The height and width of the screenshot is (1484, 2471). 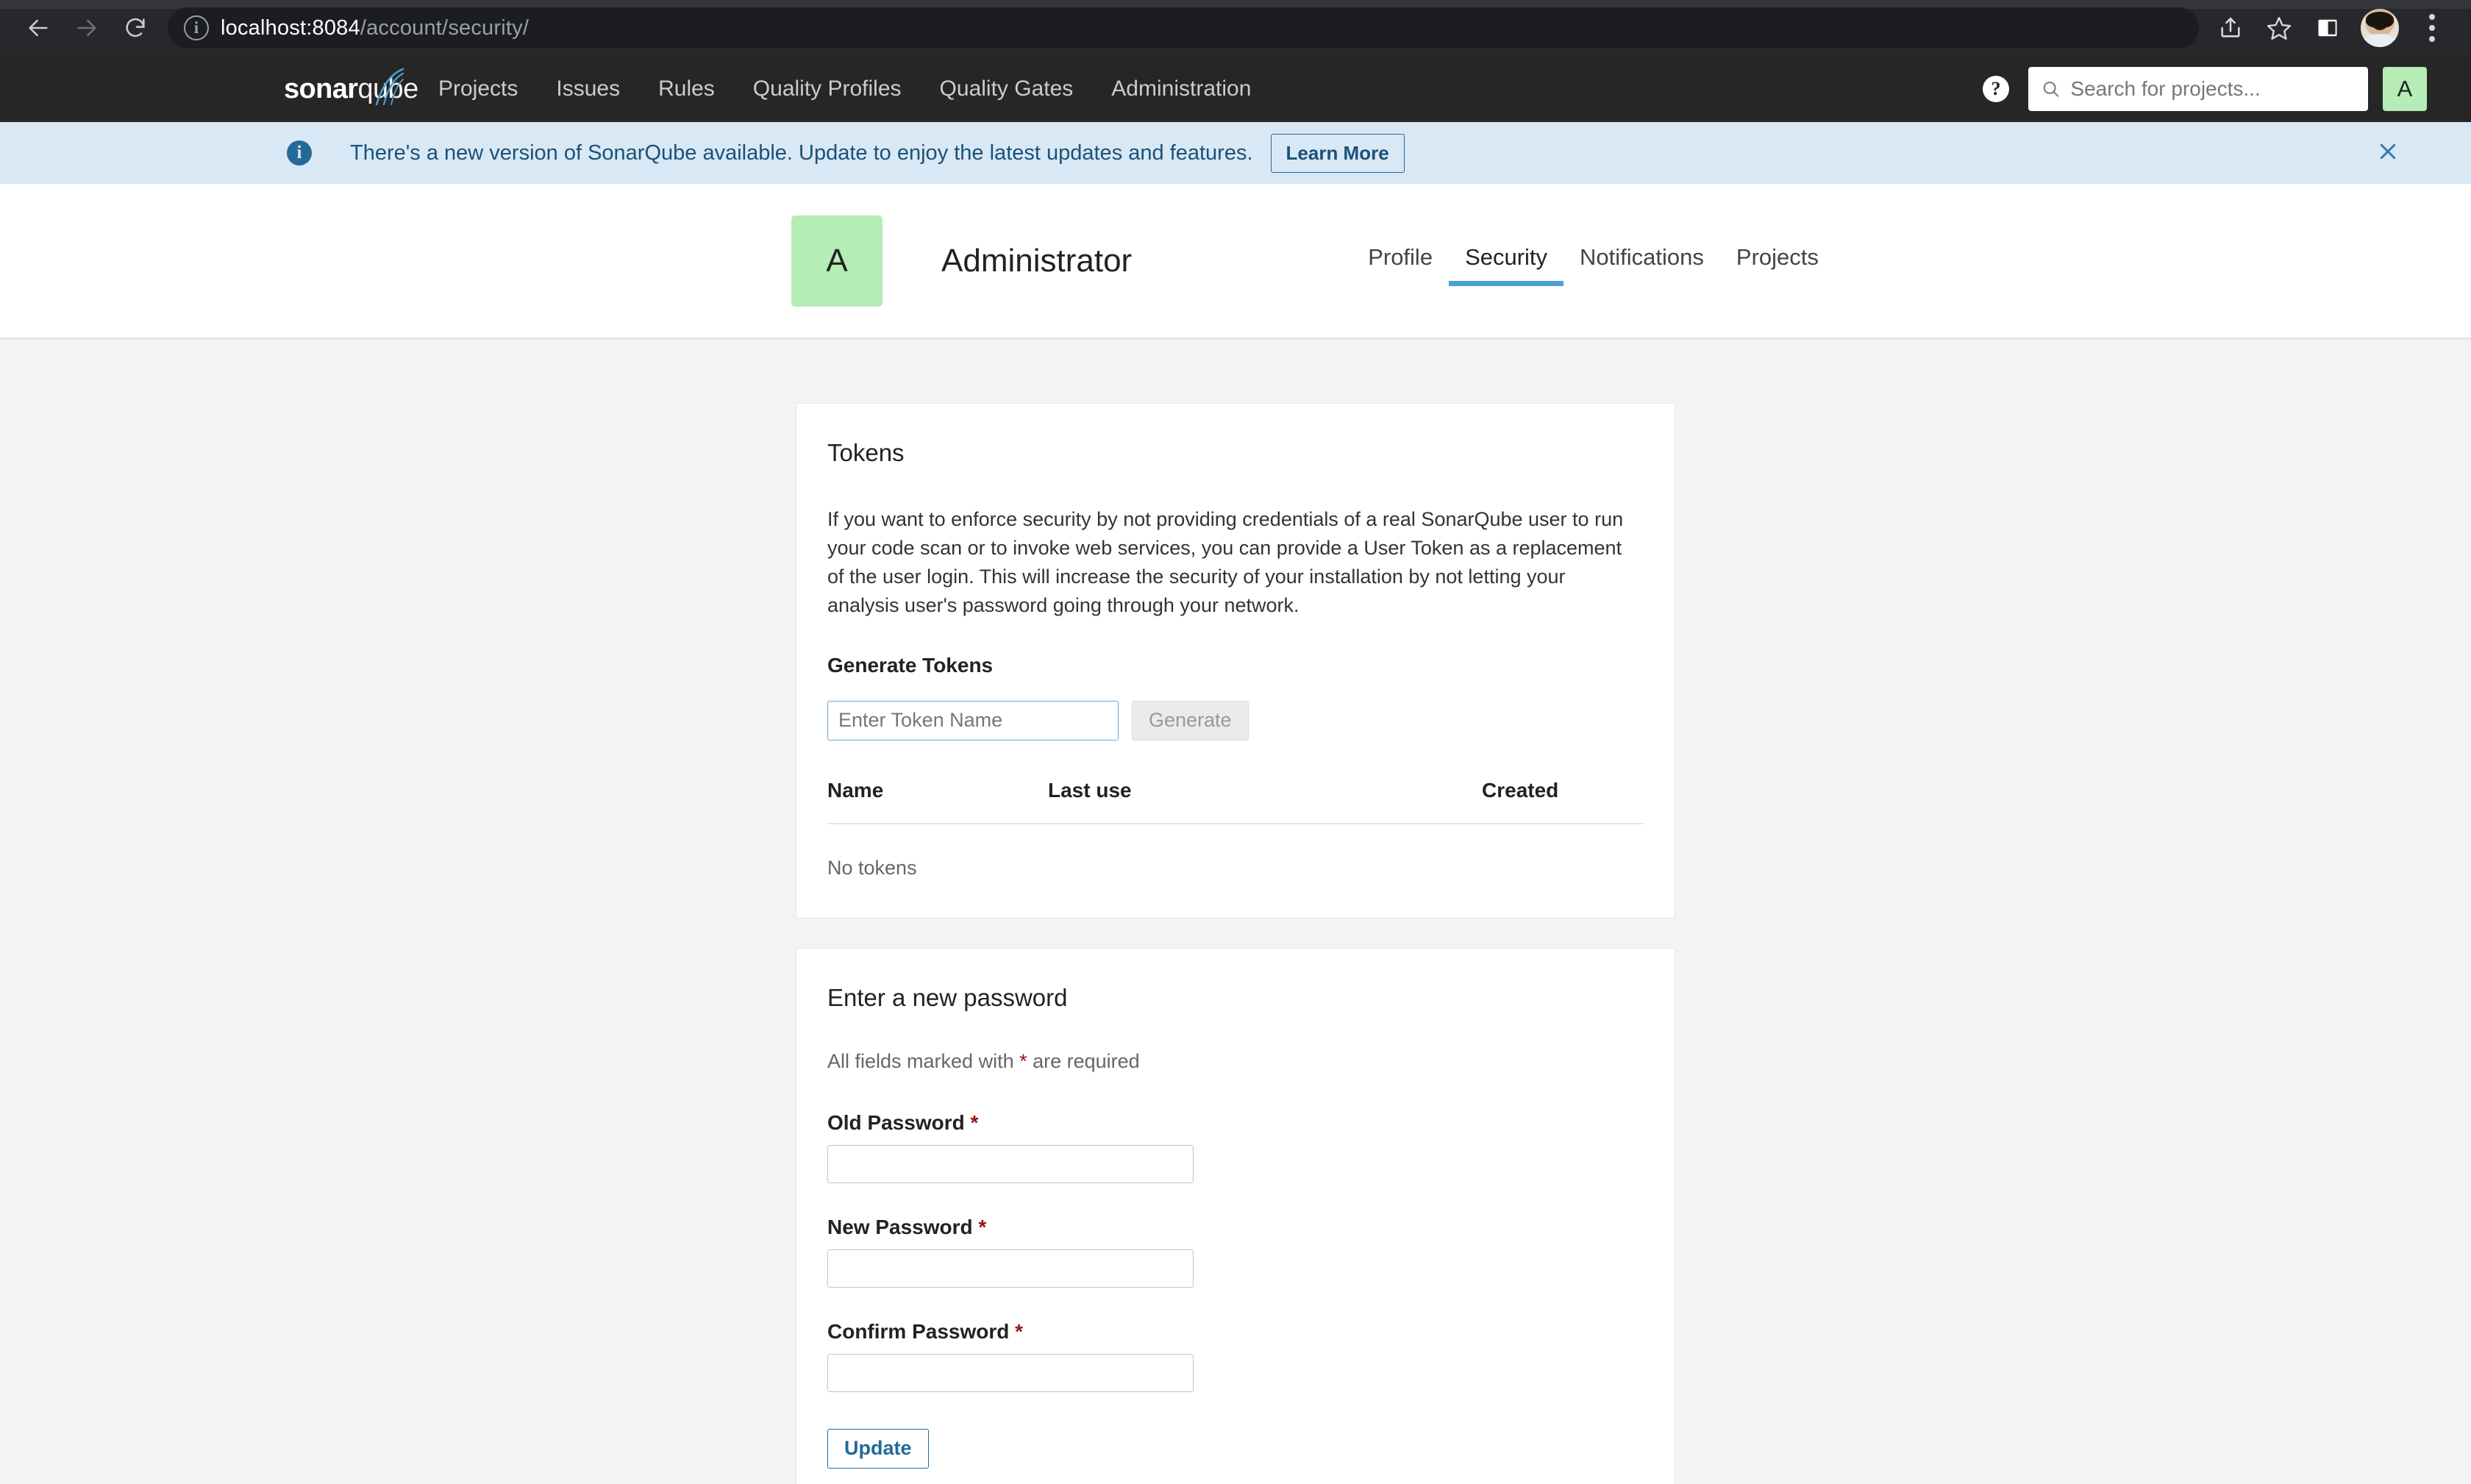 I want to click on help-question-icon: ?, so click(x=1996, y=89).